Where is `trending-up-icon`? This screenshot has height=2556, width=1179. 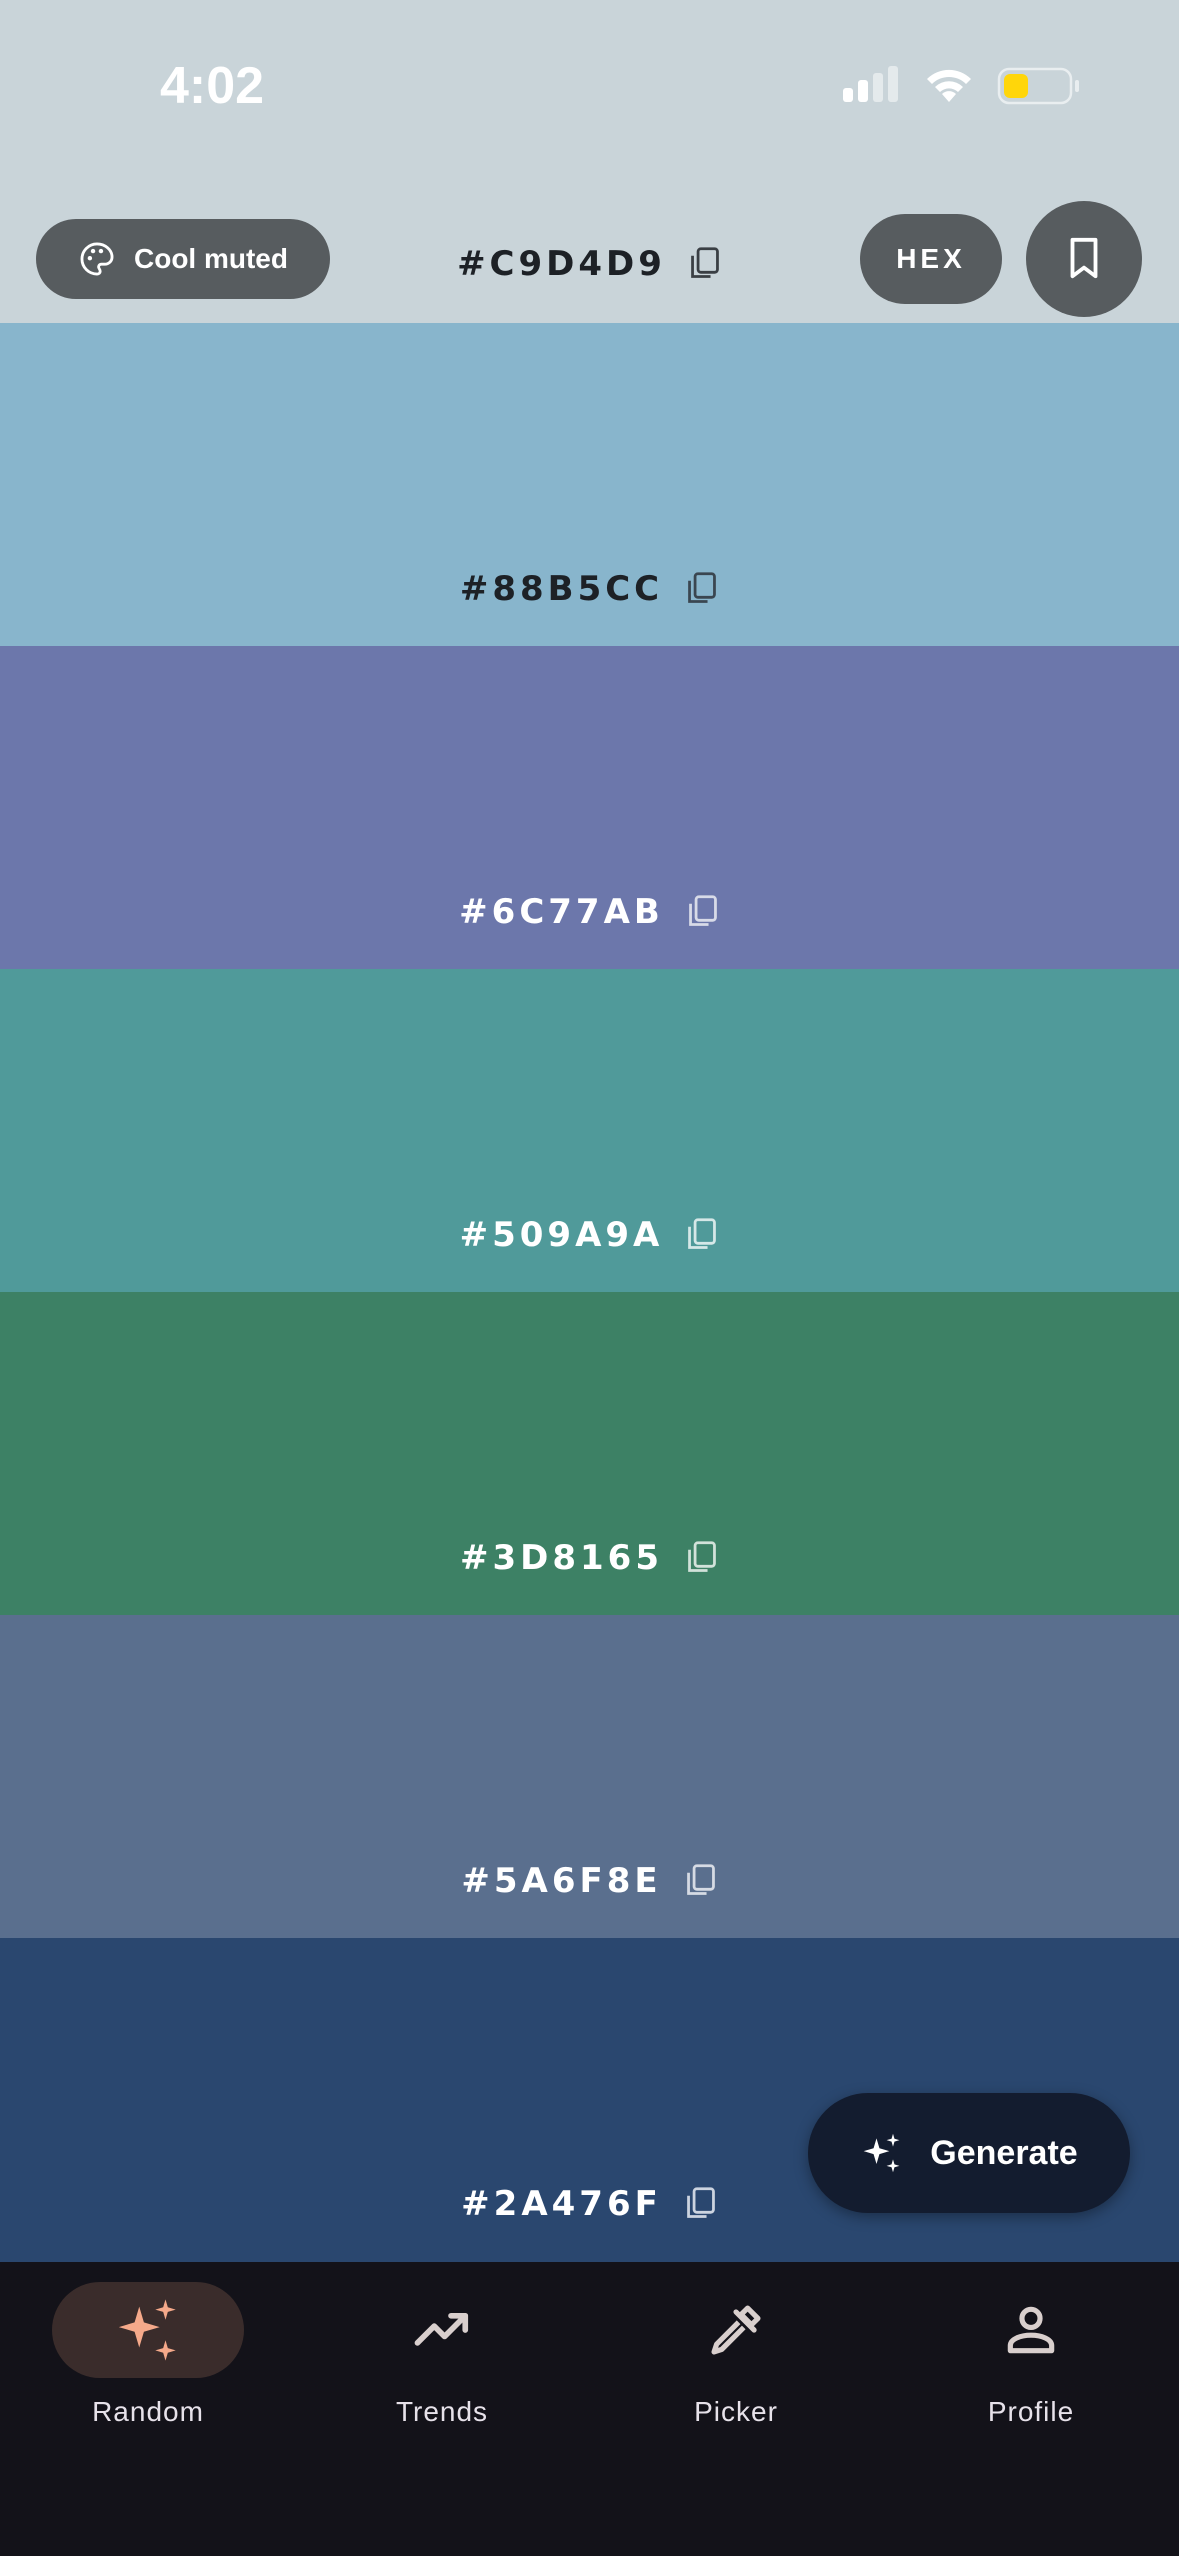
trending-up-icon is located at coordinates (441, 2329).